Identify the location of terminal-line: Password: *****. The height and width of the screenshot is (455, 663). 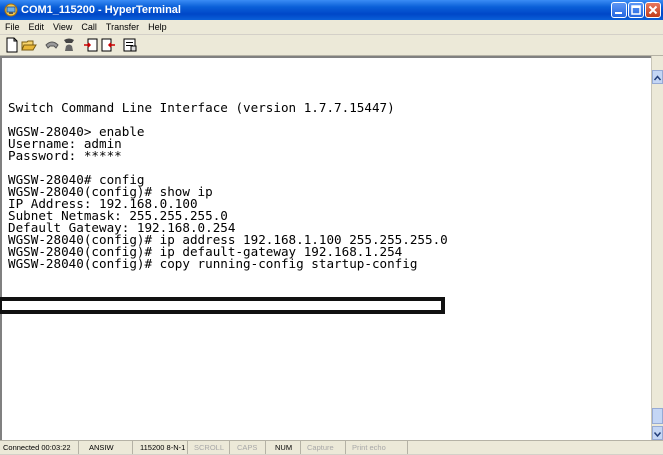
(65, 155).